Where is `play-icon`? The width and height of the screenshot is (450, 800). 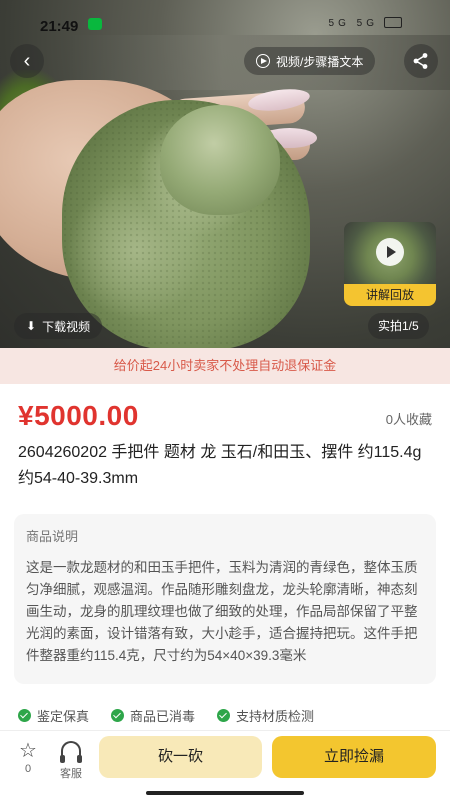
play-icon is located at coordinates (390, 252).